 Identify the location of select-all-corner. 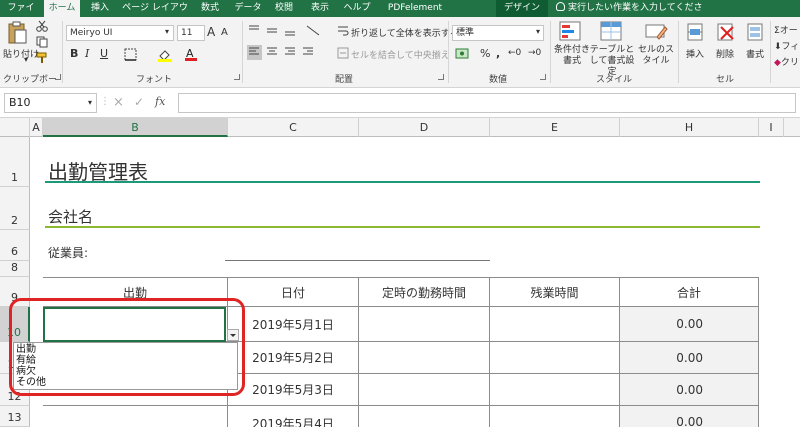
(15, 127).